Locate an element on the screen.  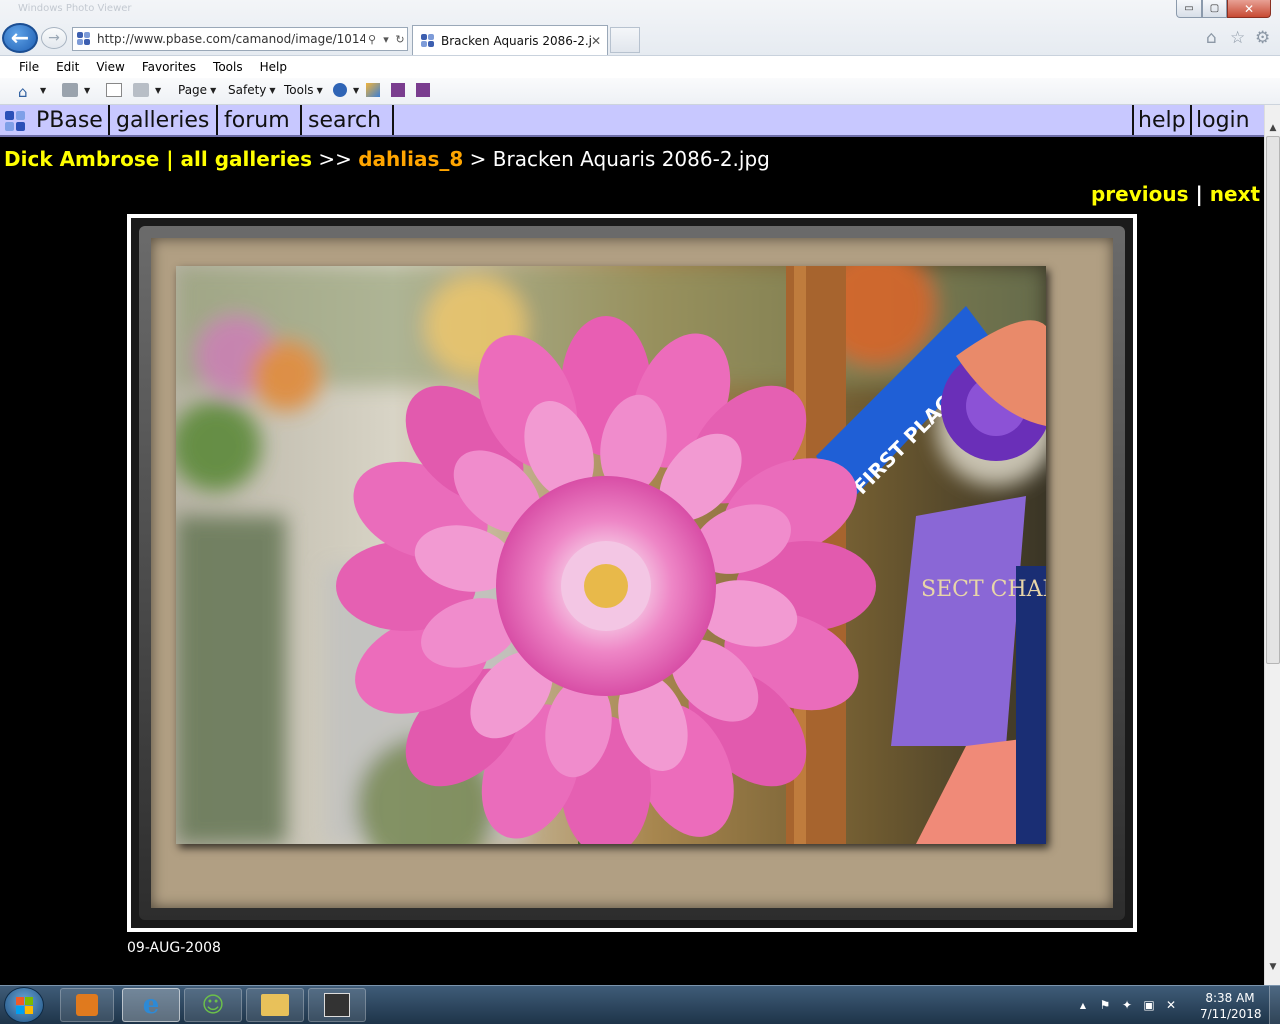
taskbar-internet-explorer: e is located at coordinates (151, 1005).